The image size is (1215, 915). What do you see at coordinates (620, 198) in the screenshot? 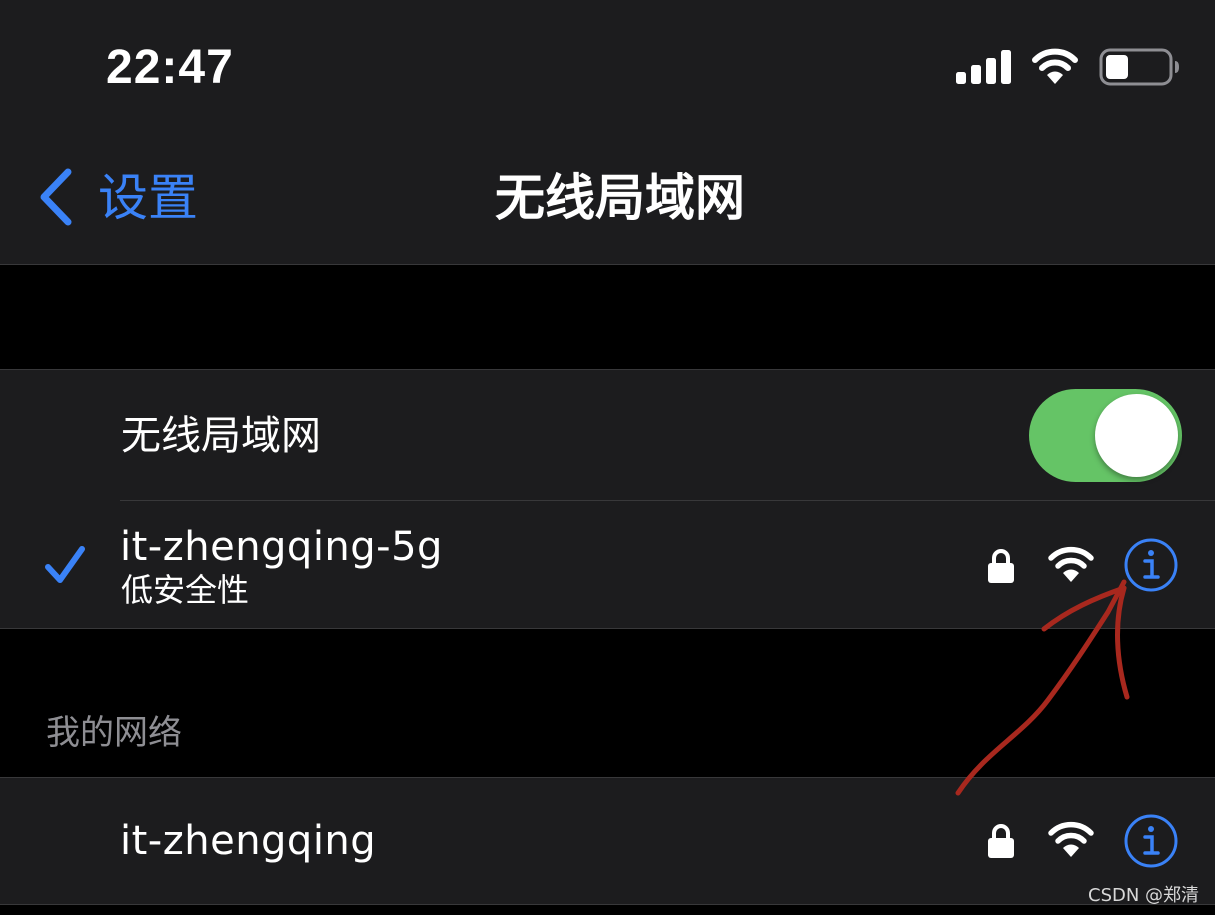
I see `page-title: 无线局域网` at bounding box center [620, 198].